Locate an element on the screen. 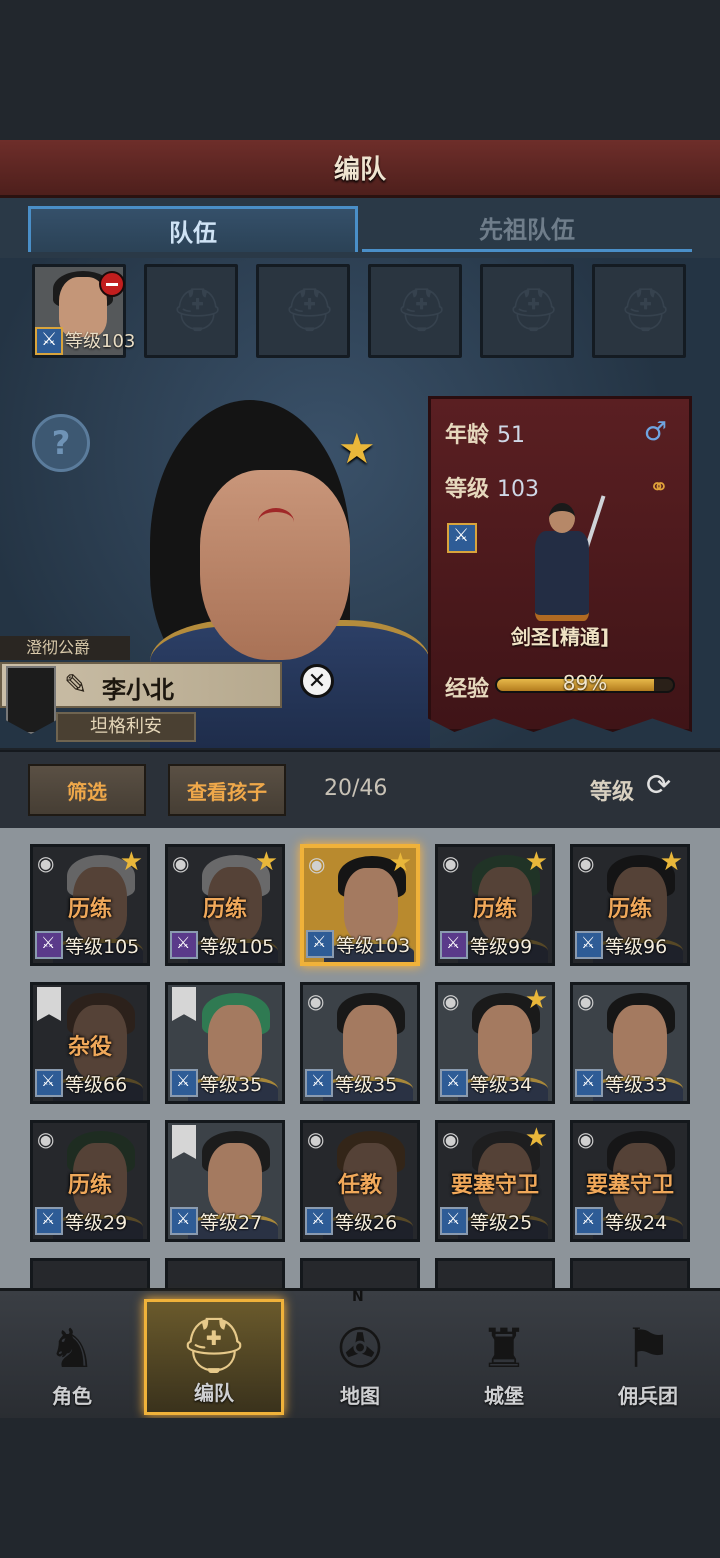 This screenshot has width=720, height=1558. exp-label: 经验 is located at coordinates (467, 689).